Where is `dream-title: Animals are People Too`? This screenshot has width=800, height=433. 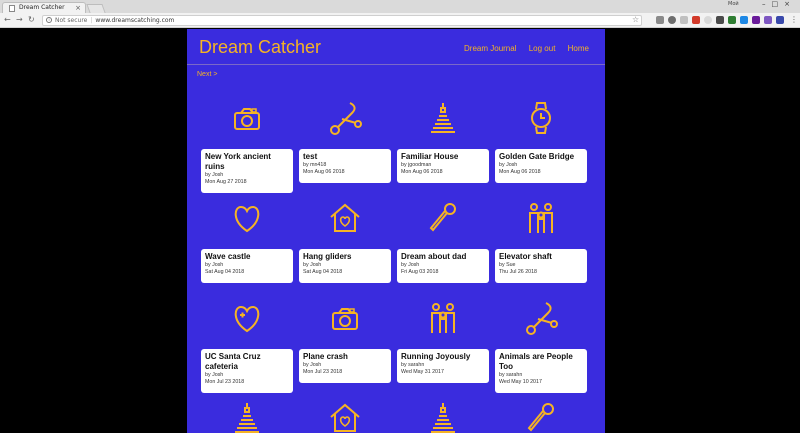 dream-title: Animals are People Too is located at coordinates (541, 362).